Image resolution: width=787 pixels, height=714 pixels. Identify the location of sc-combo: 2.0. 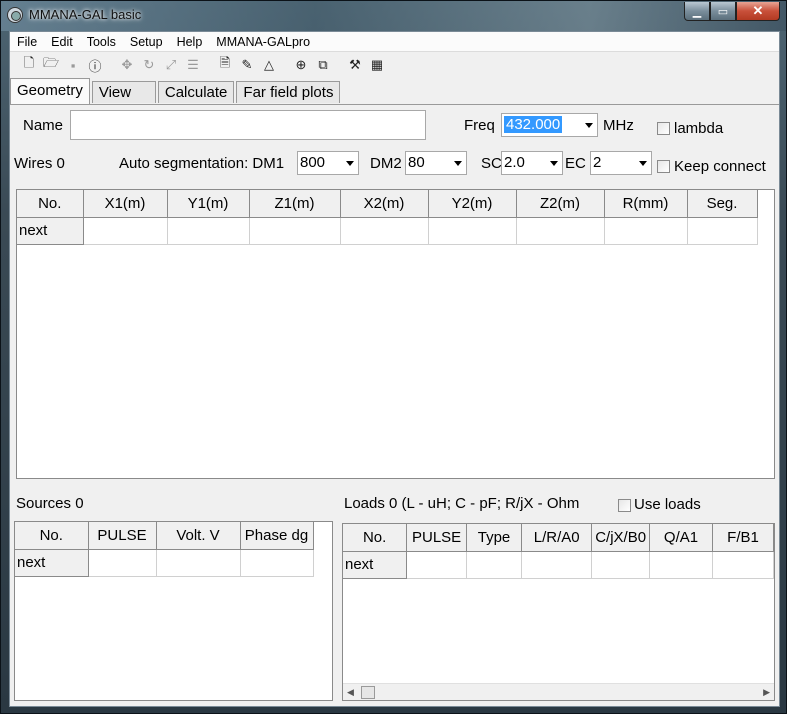
(532, 163).